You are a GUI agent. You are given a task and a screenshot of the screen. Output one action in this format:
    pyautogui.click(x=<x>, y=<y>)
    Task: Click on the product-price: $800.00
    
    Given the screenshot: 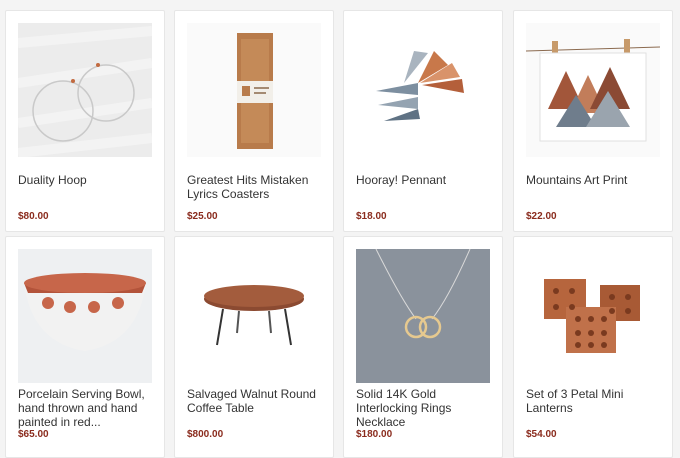 What is the action you would take?
    pyautogui.click(x=205, y=434)
    